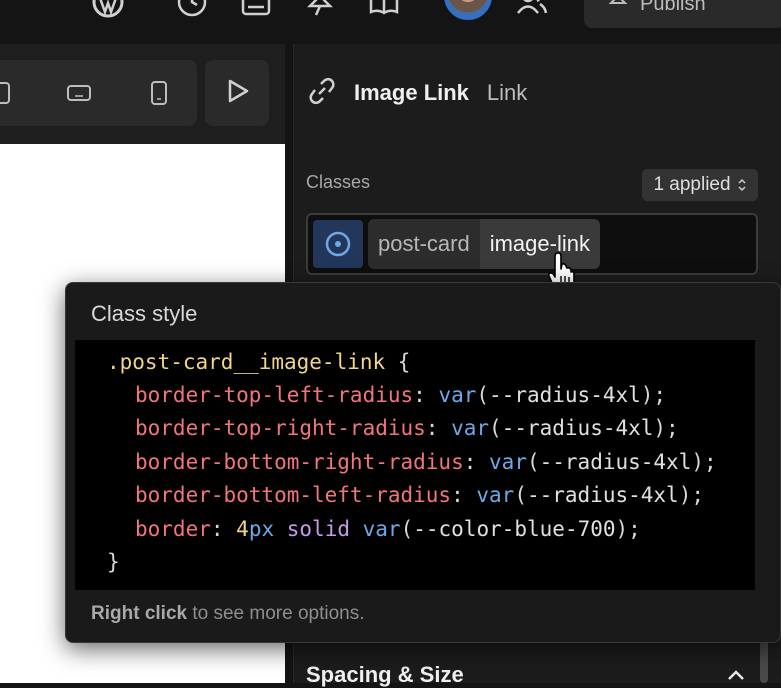 This screenshot has width=781, height=688. What do you see at coordinates (514, 529) in the screenshot?
I see `css-value: --color-blue-700` at bounding box center [514, 529].